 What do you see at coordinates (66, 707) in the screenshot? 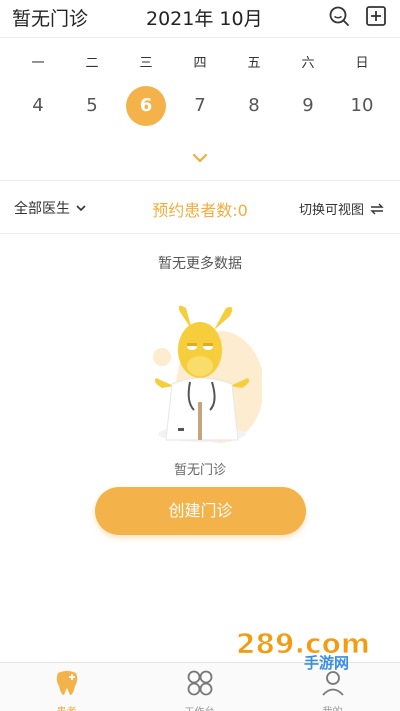
I see `tab-label: 患者` at bounding box center [66, 707].